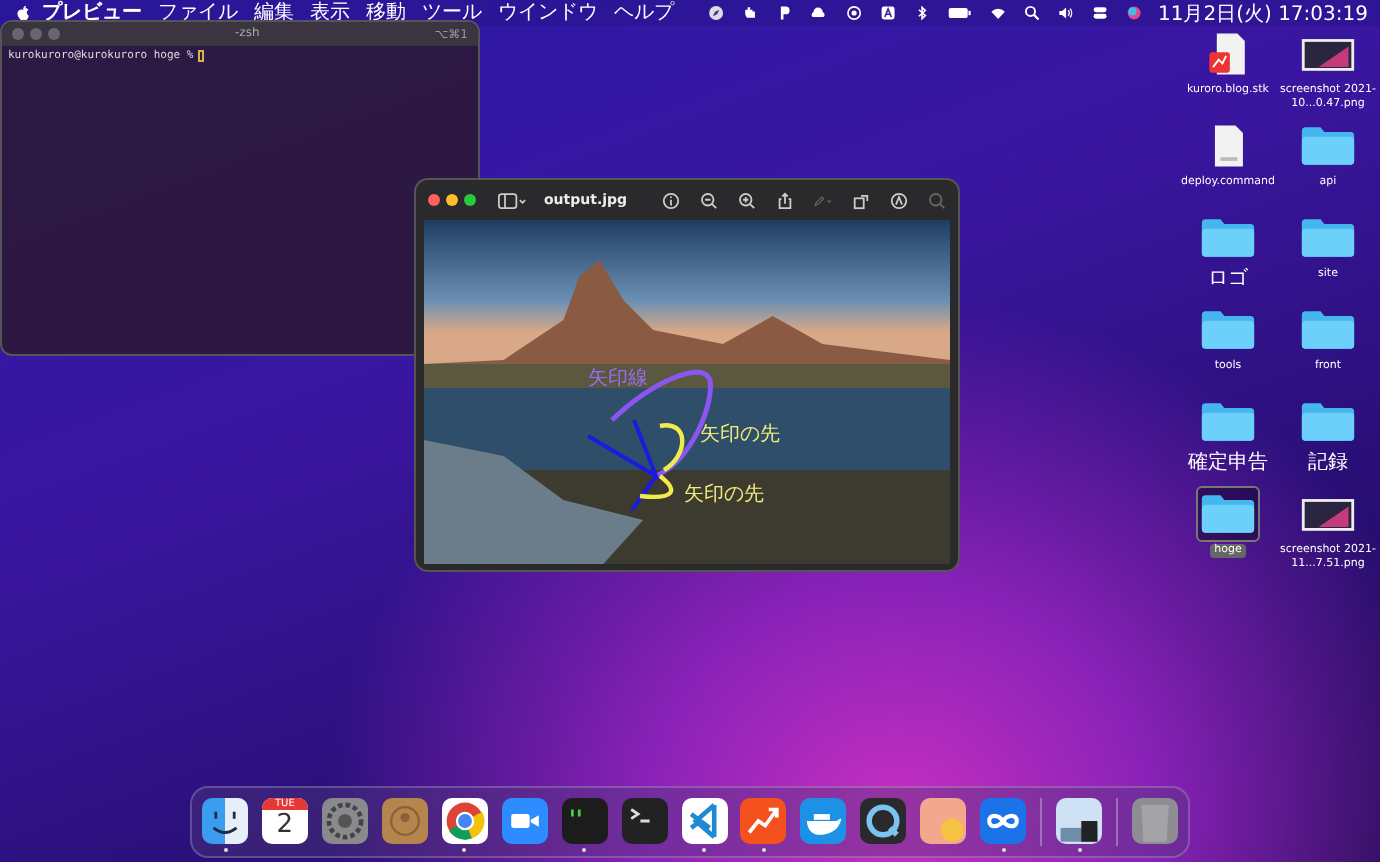 The width and height of the screenshot is (1380, 862). I want to click on desktop-icon, so click(1228, 514).